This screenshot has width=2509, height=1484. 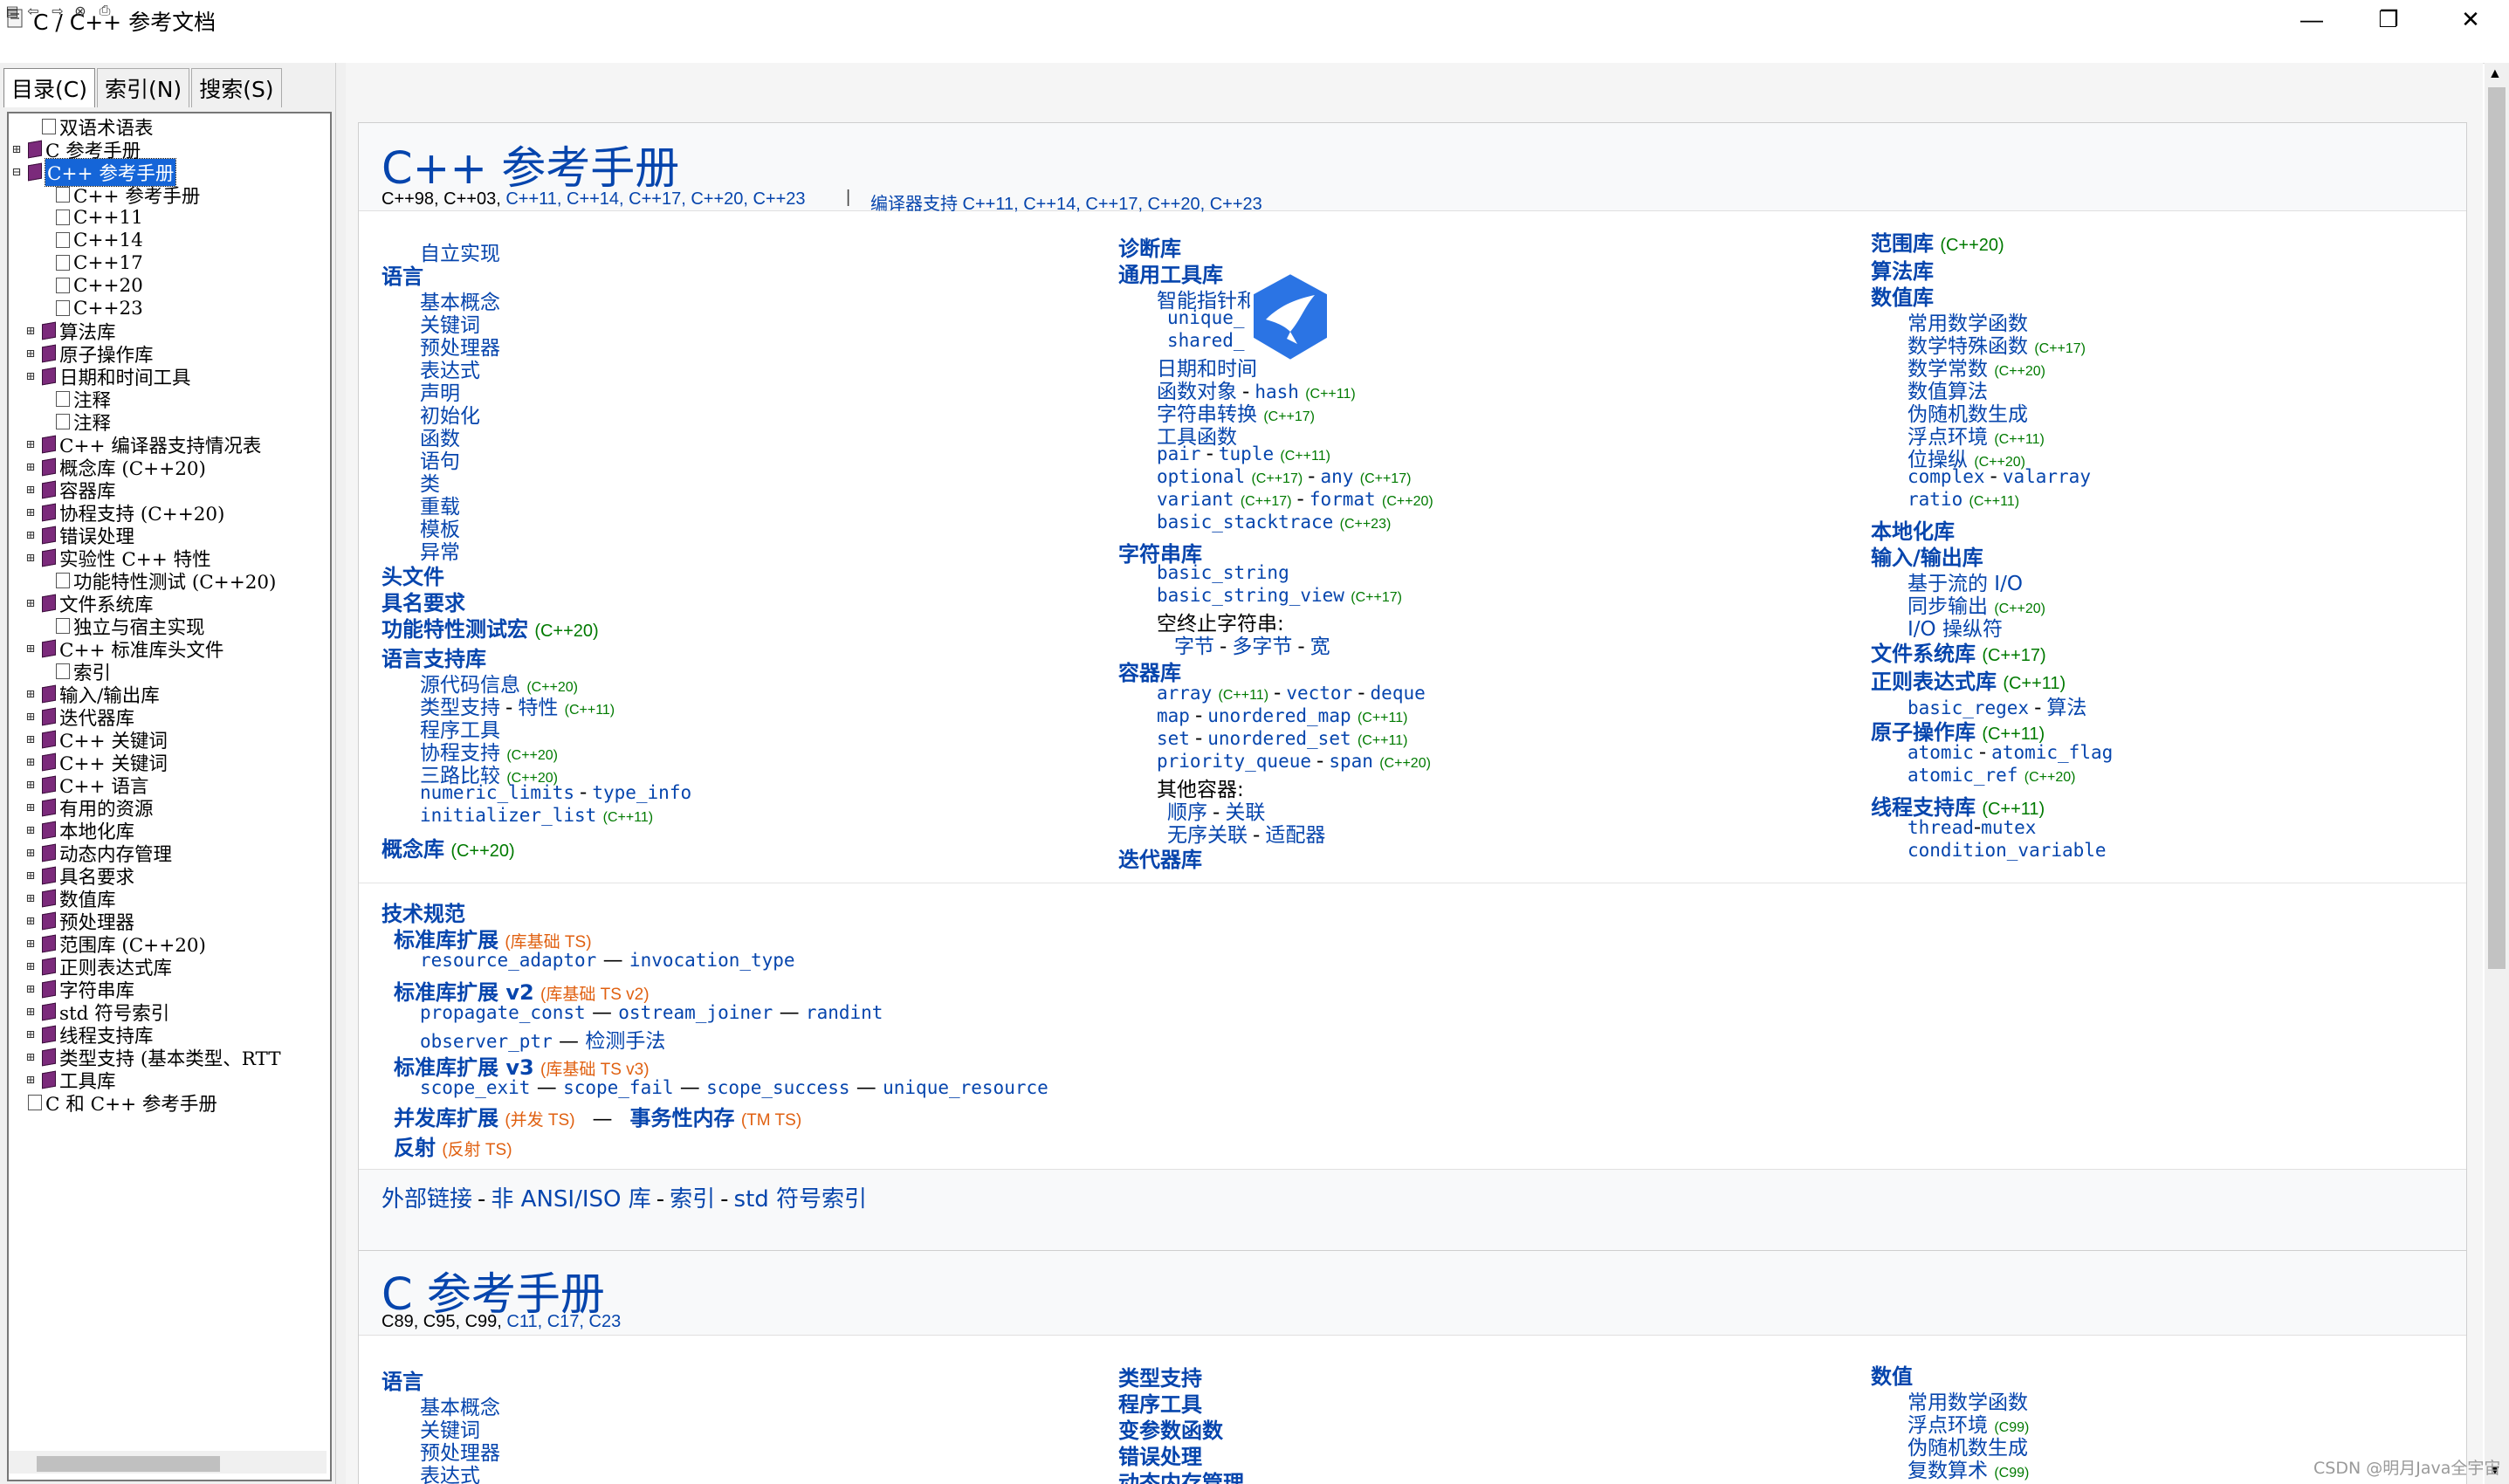 What do you see at coordinates (169, 1036) in the screenshot?
I see `tree-item: ⊞ 线程支持库` at bounding box center [169, 1036].